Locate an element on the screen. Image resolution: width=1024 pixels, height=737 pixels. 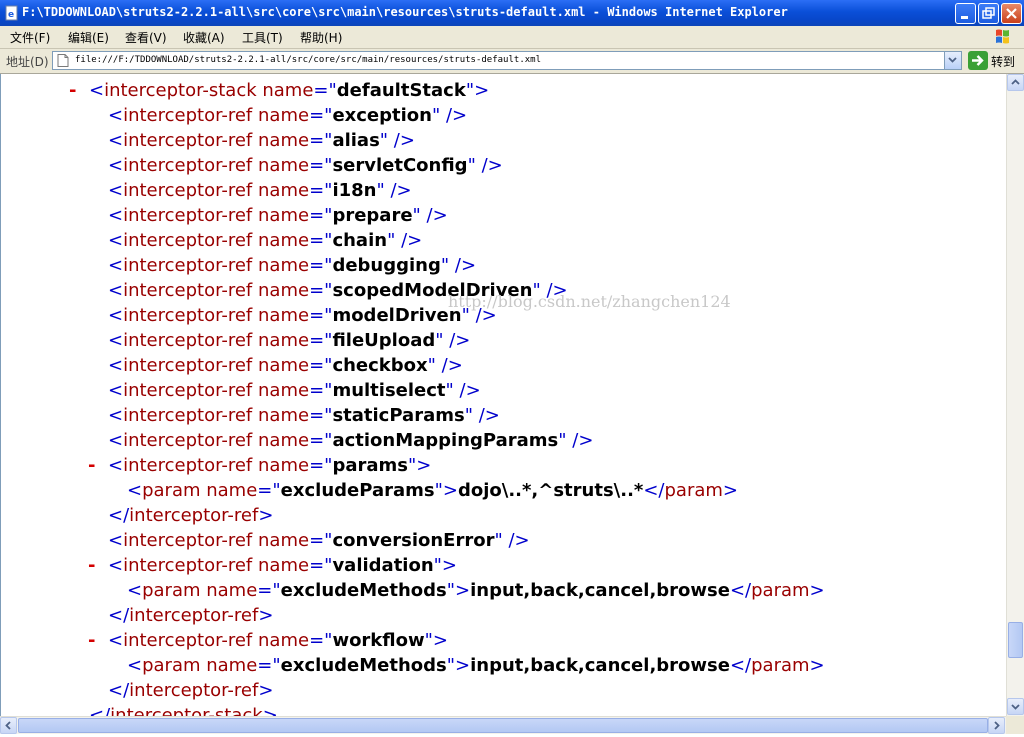
minimize-icon is located at coordinates (964, 17).